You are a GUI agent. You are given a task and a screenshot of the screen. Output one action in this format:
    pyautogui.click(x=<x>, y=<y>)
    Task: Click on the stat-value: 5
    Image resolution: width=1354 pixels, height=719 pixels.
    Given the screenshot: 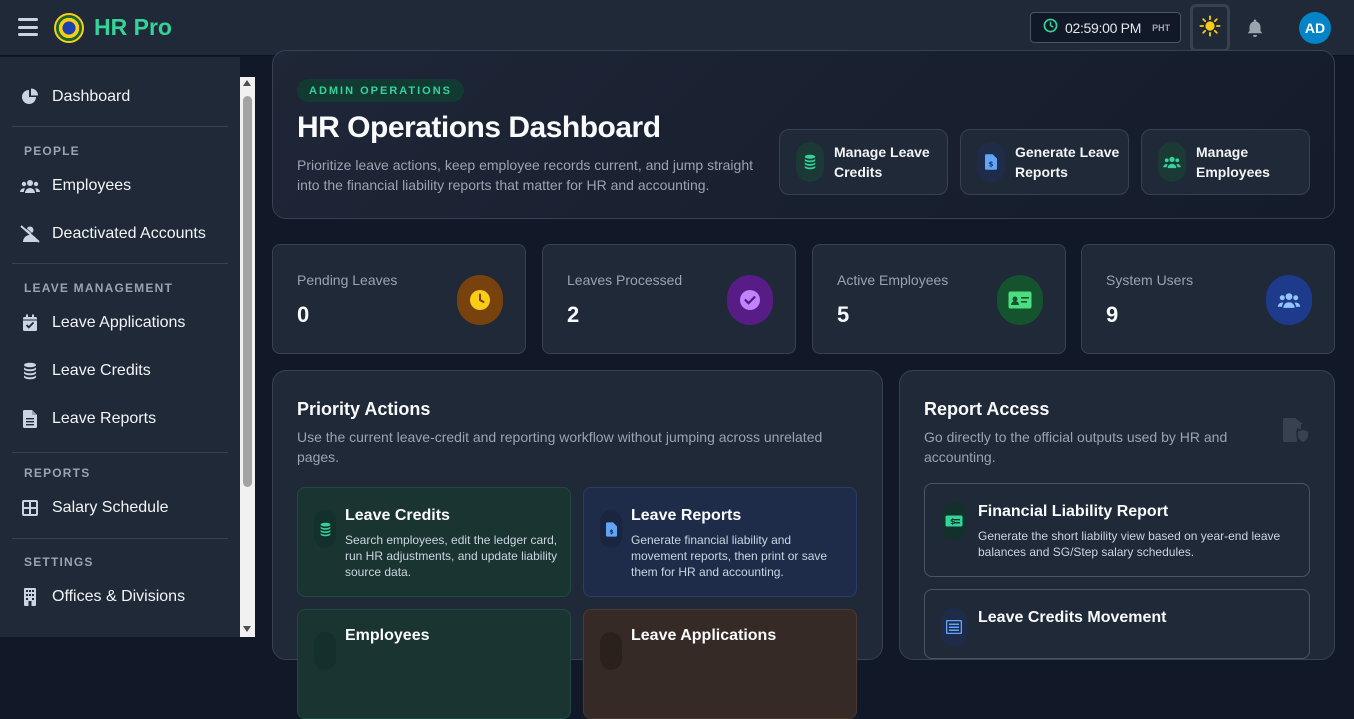 What is the action you would take?
    pyautogui.click(x=843, y=314)
    